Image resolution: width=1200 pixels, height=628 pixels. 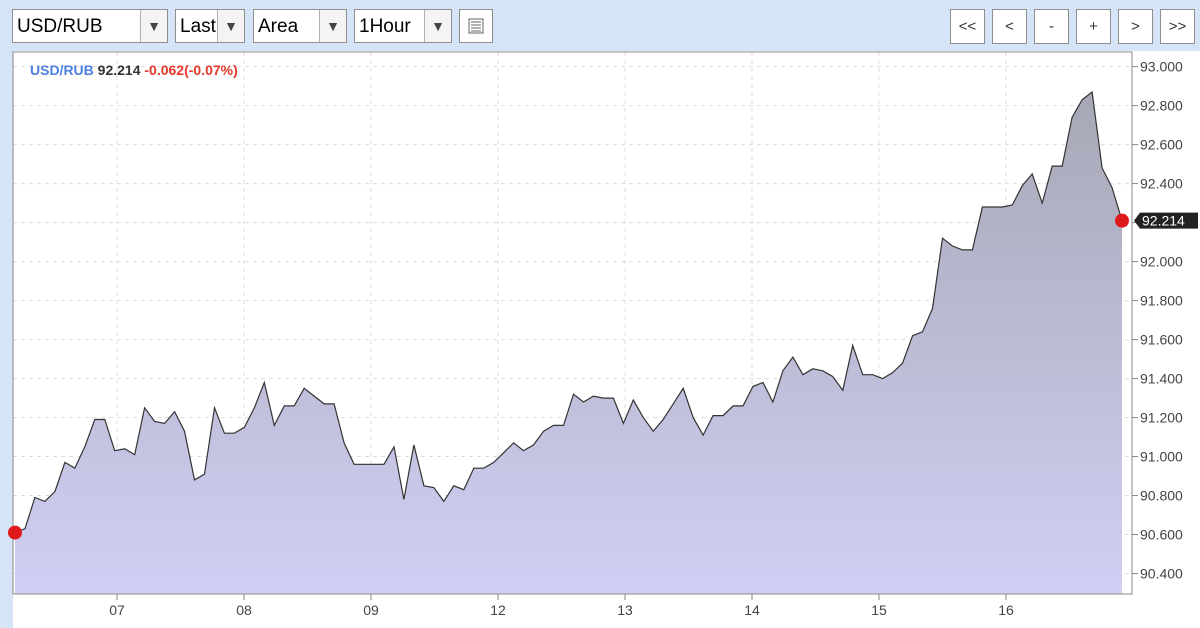 What do you see at coordinates (1161, 67) in the screenshot?
I see `y-tick-label: 93.000` at bounding box center [1161, 67].